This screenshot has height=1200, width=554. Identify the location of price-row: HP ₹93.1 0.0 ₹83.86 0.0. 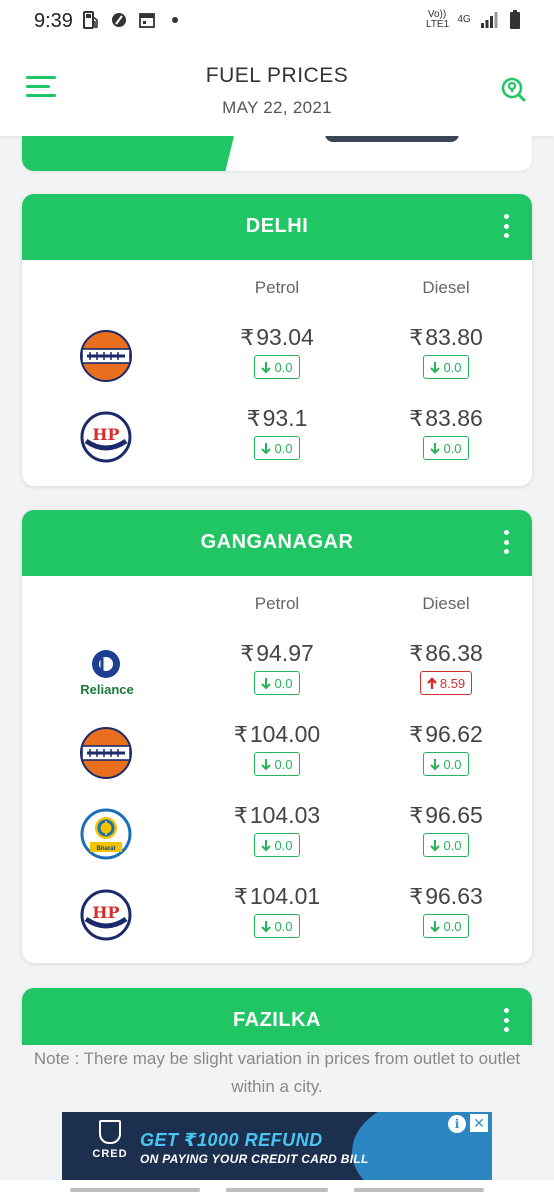
(277, 437).